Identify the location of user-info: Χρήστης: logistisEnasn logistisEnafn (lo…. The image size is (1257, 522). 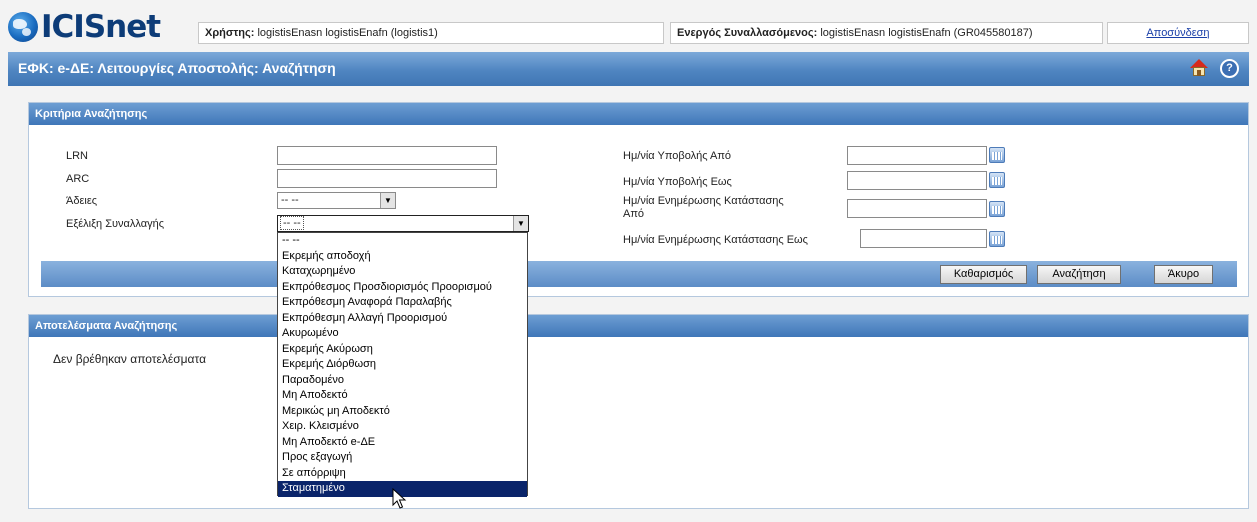
(431, 33).